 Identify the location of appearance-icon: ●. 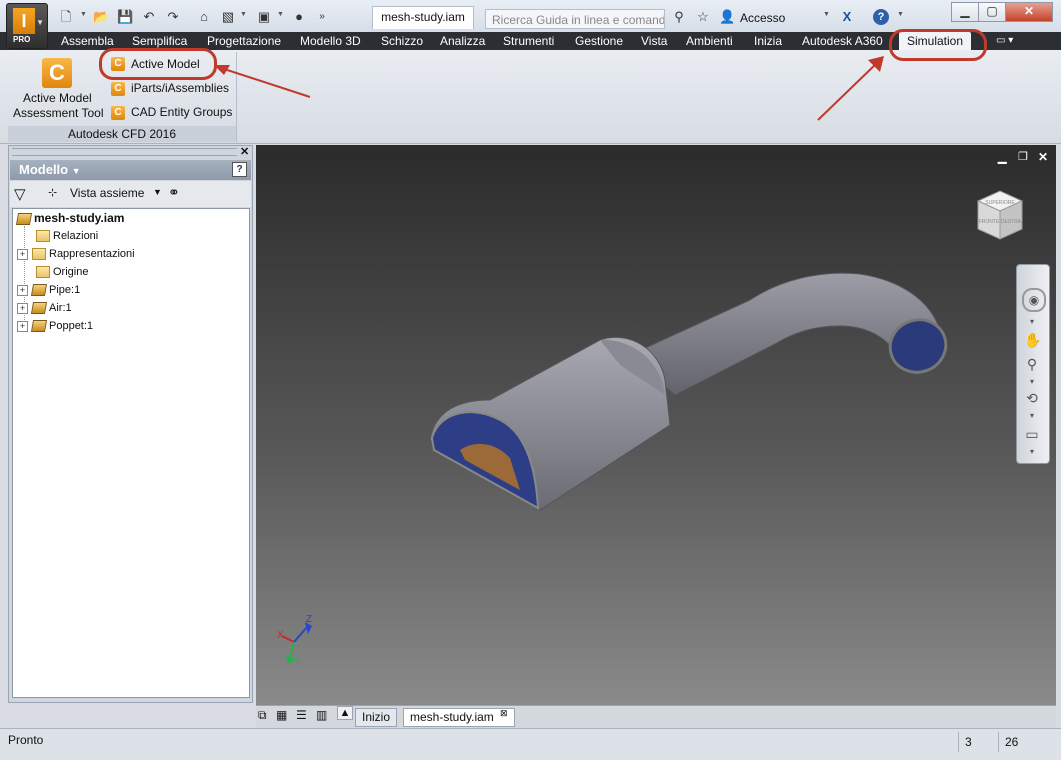
(299, 17).